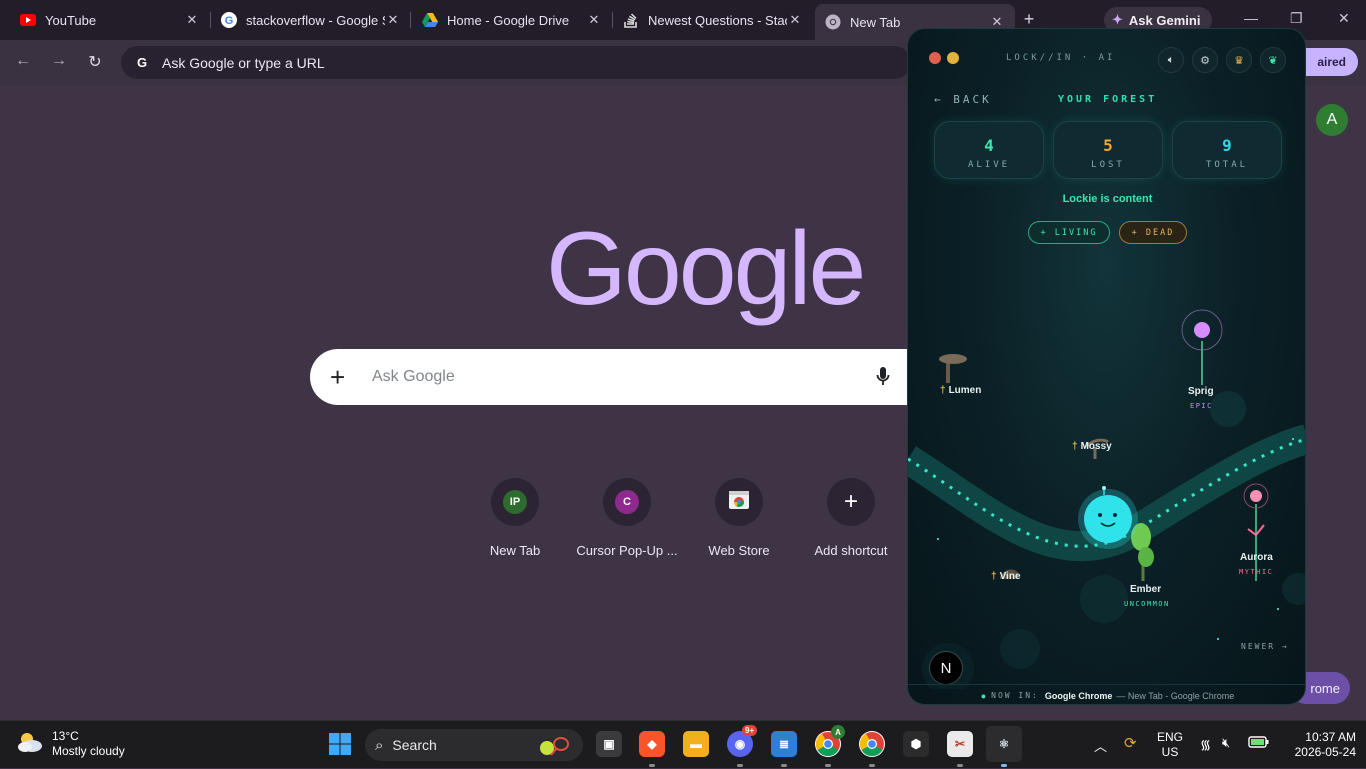  I want to click on paired-label: aired, so click(1331, 62).